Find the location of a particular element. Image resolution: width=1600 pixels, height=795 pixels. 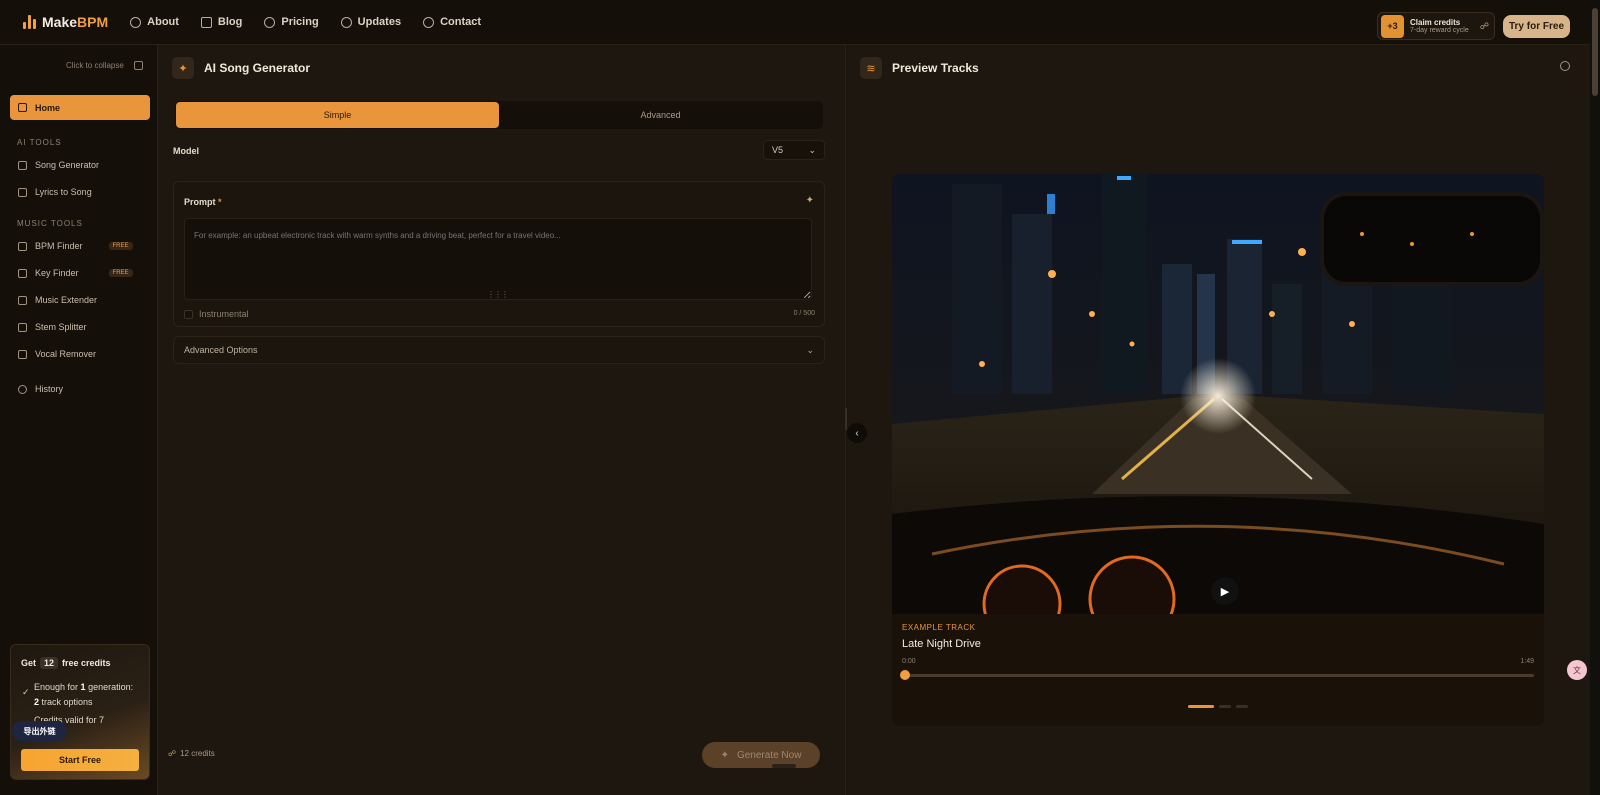

tab-simple: Simple is located at coordinates (337, 115).